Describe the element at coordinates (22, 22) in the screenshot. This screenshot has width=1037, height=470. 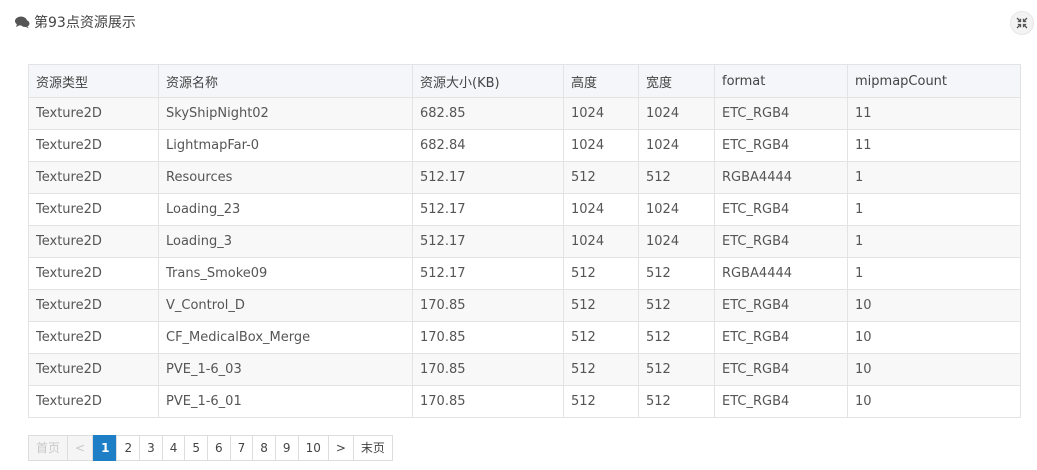
I see `comments-icon` at that location.